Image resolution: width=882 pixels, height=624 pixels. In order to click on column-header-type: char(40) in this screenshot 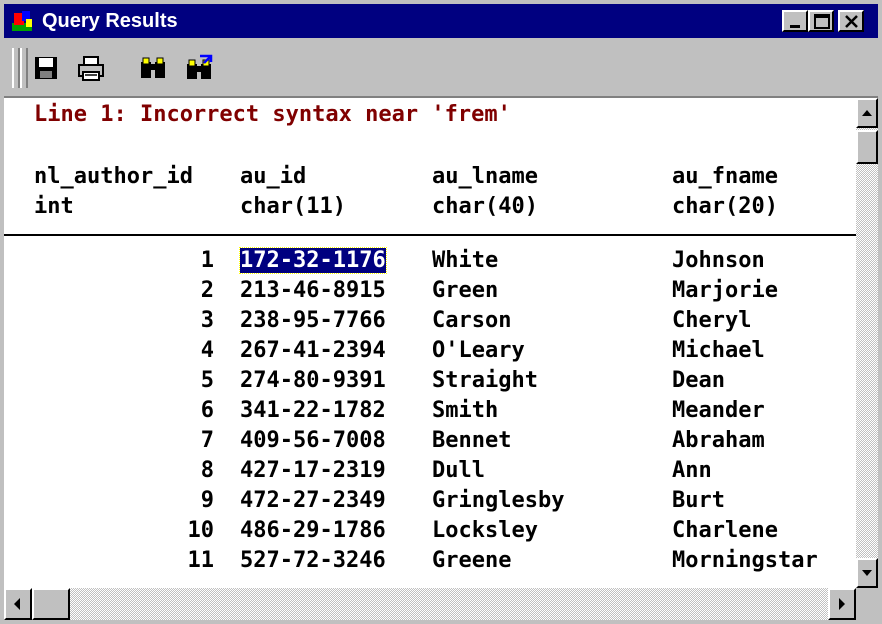, I will do `click(485, 206)`.